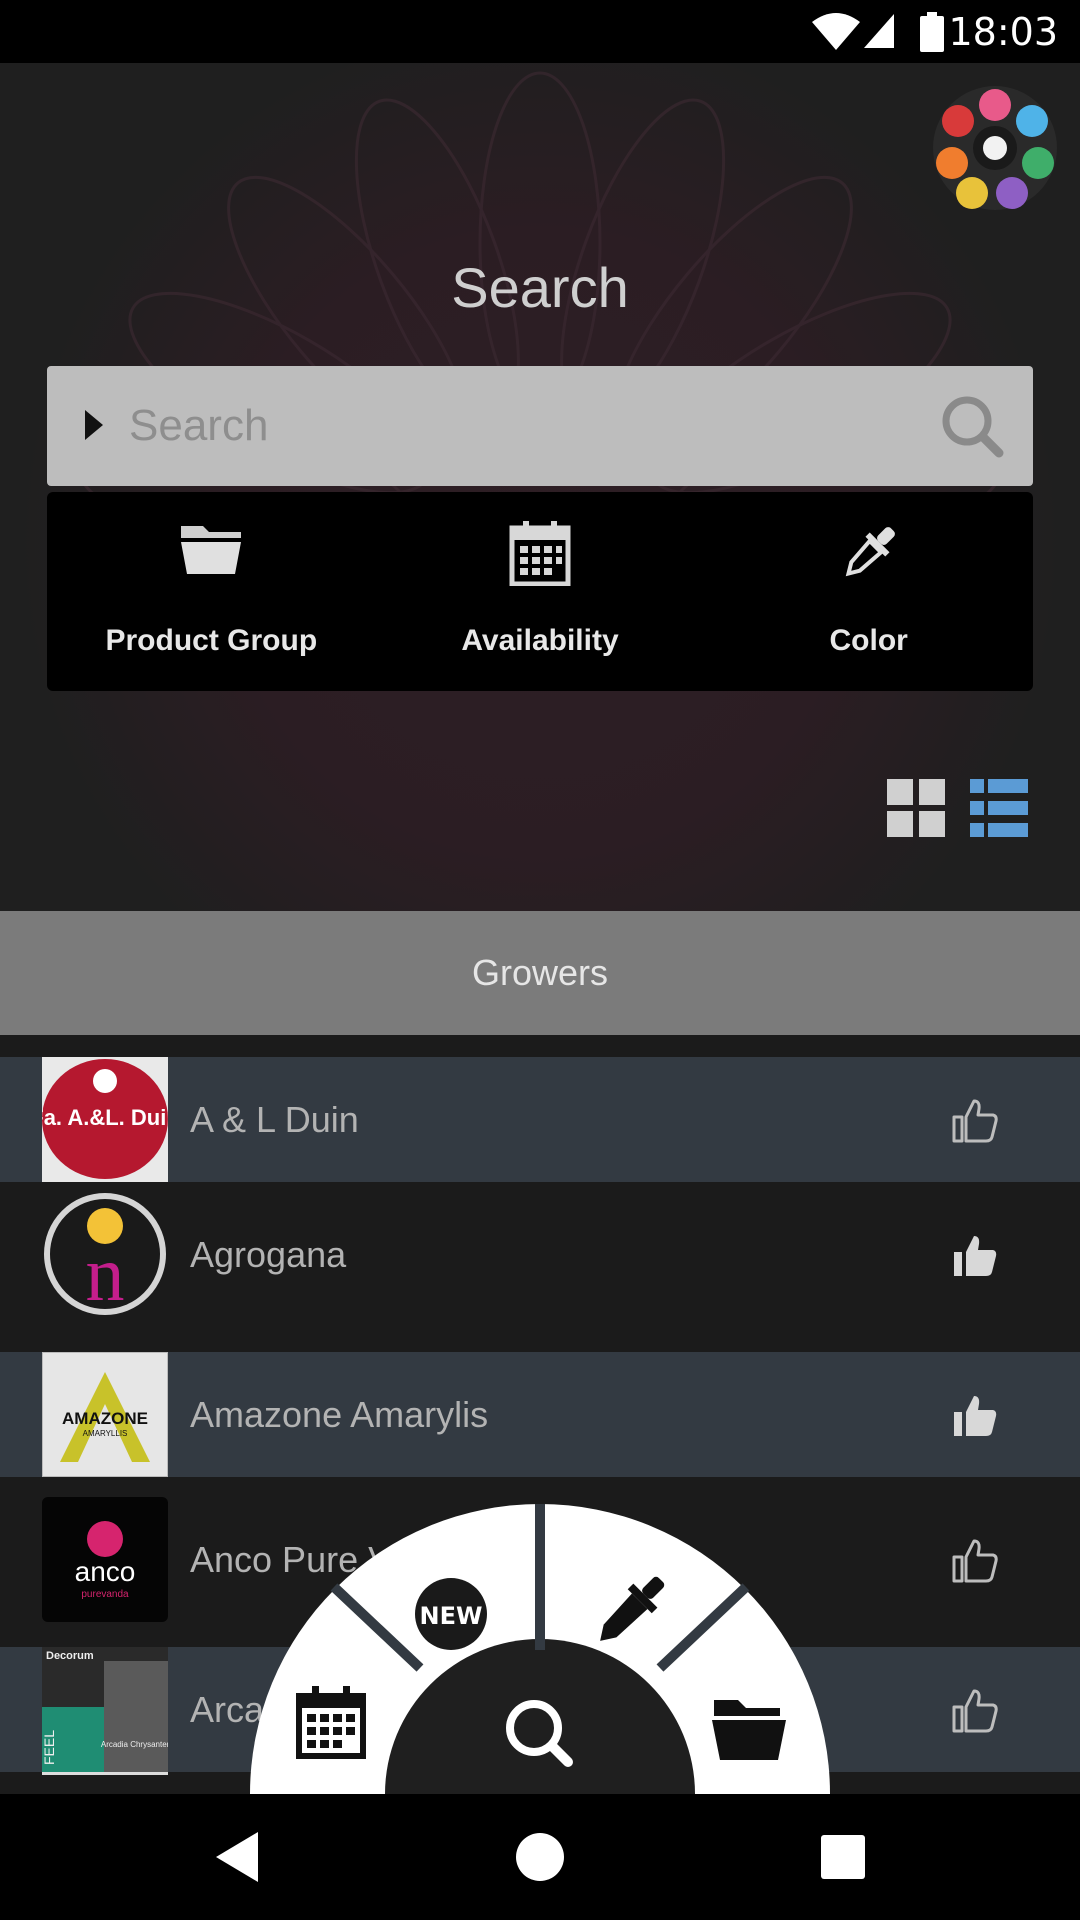 Image resolution: width=1080 pixels, height=1920 pixels. I want to click on grower-logo: AMAZONE AMARYLLIS, so click(105, 1414).